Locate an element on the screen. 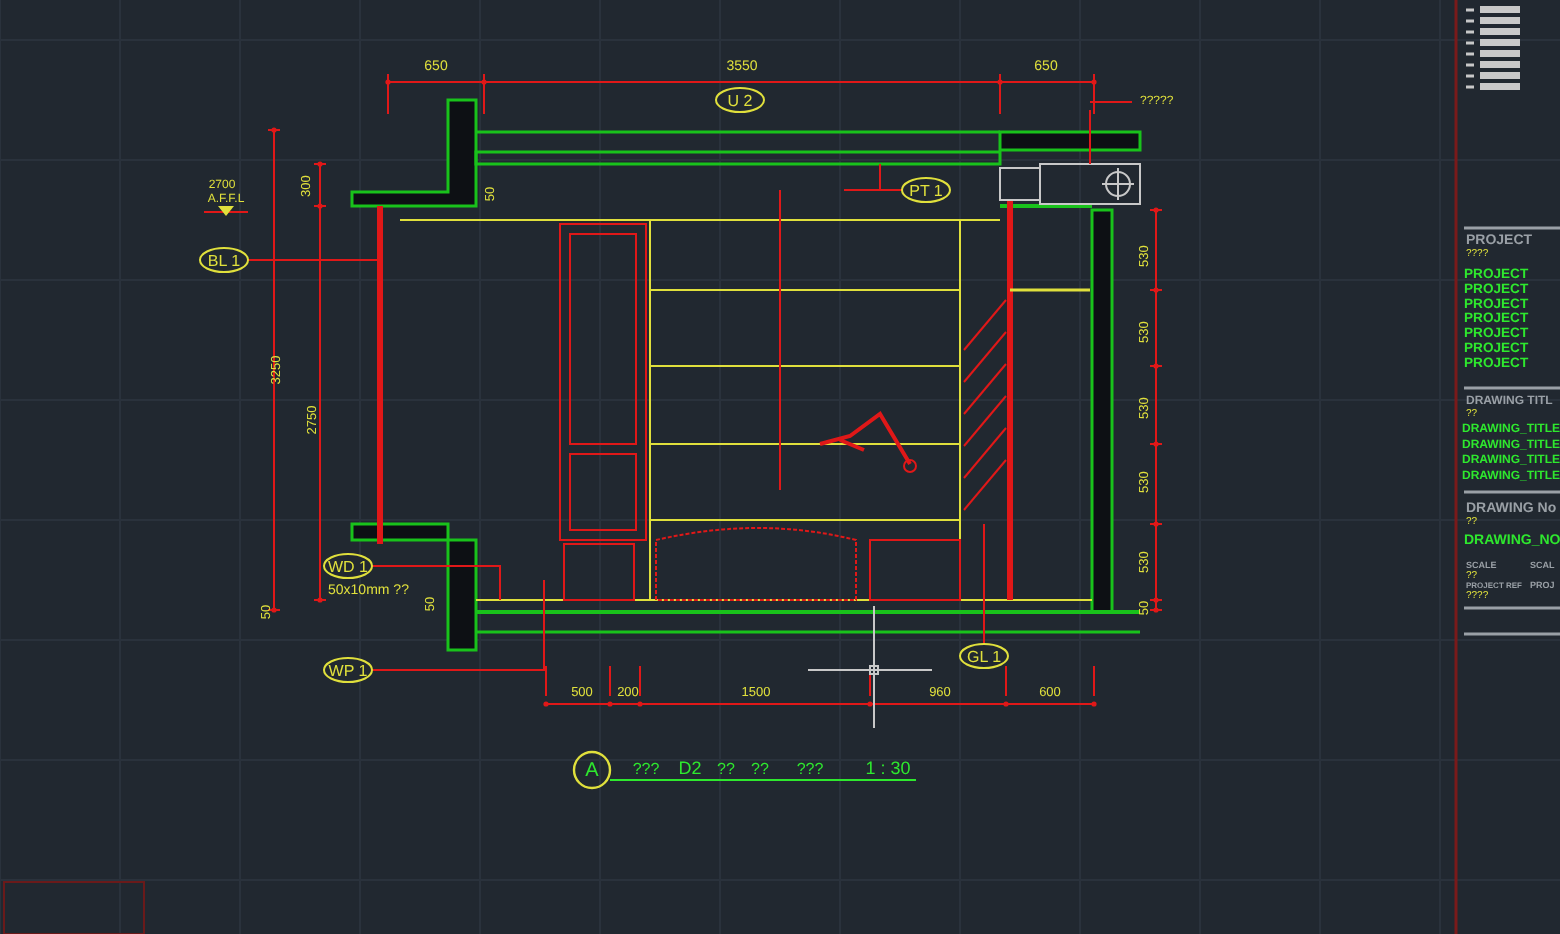  section-mark-icon is located at coordinates (592, 770).